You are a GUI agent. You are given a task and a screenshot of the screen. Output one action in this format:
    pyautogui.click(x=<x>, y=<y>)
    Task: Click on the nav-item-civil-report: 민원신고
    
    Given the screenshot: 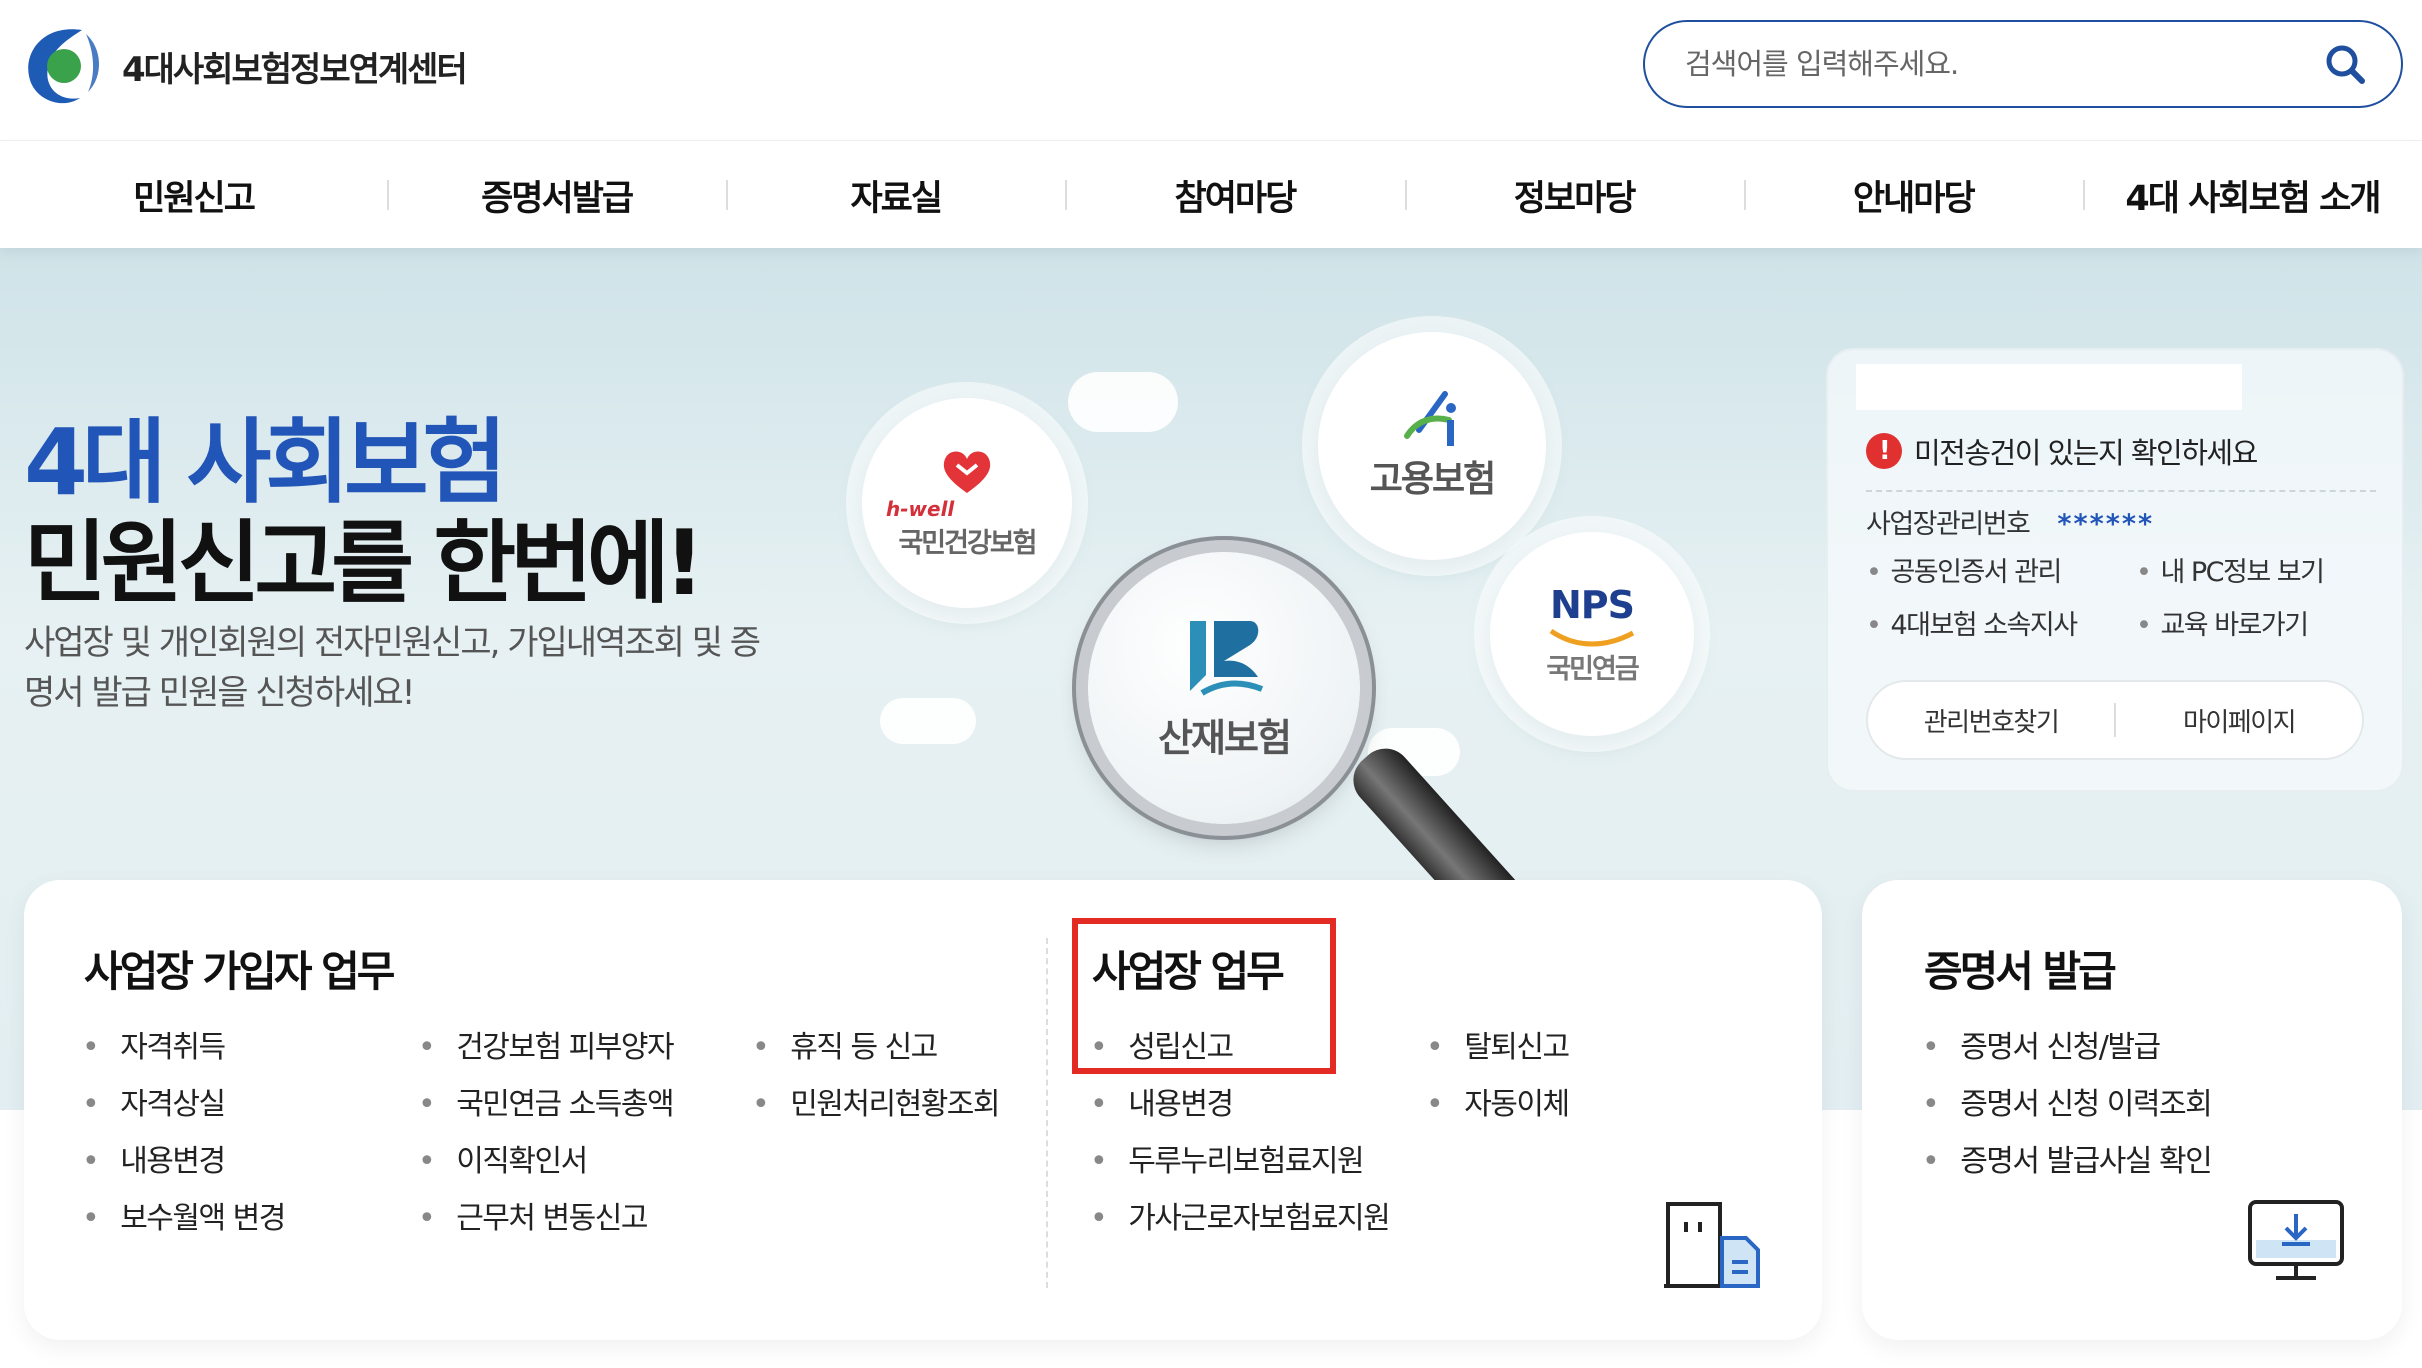 What is the action you would take?
    pyautogui.click(x=193, y=195)
    